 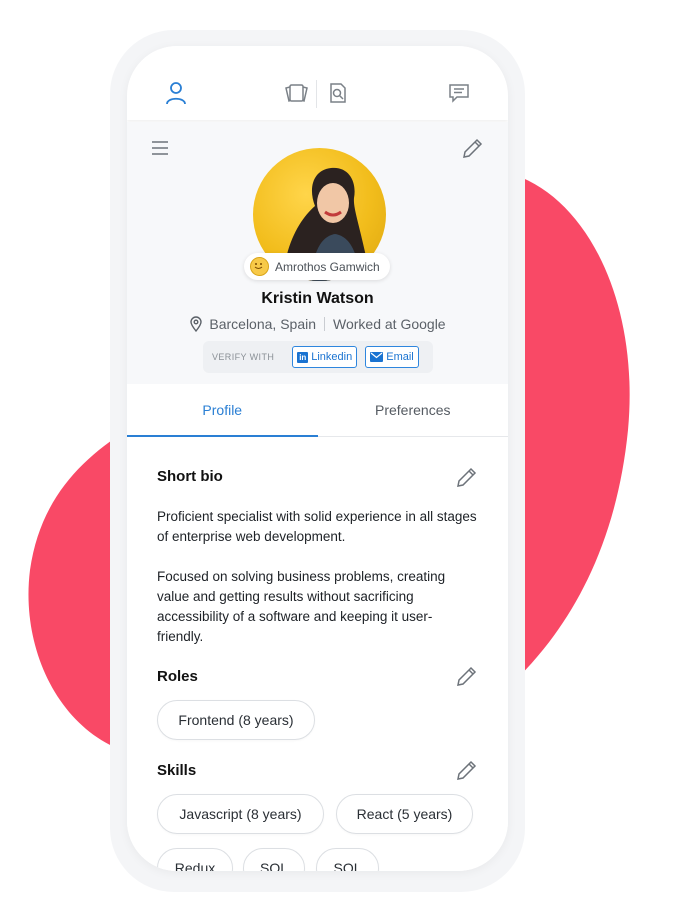 I want to click on profile-meta: Barcelona, Spain Worked at Google, so click(x=317, y=324).